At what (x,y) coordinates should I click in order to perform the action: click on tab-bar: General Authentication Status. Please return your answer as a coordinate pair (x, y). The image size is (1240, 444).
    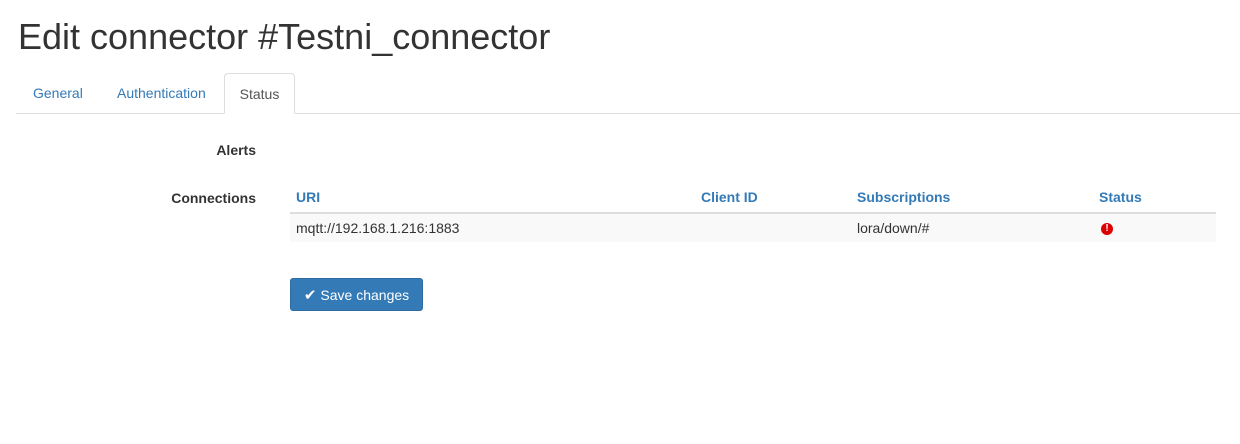
    Looking at the image, I should click on (628, 93).